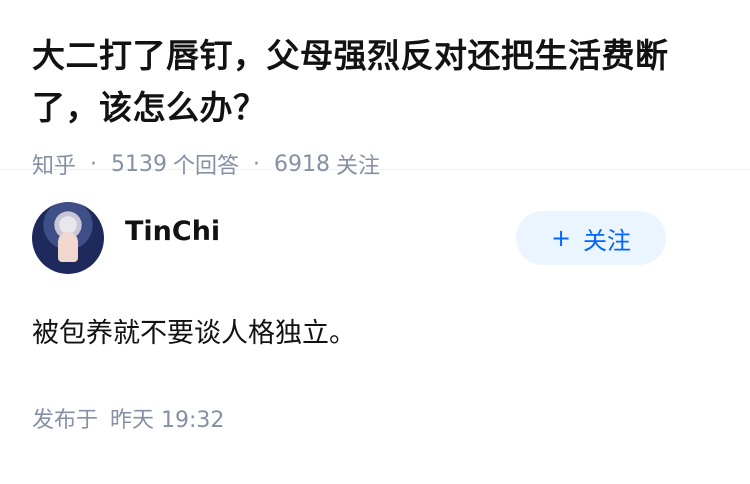  Describe the element at coordinates (68, 238) in the screenshot. I see `avatar` at that location.